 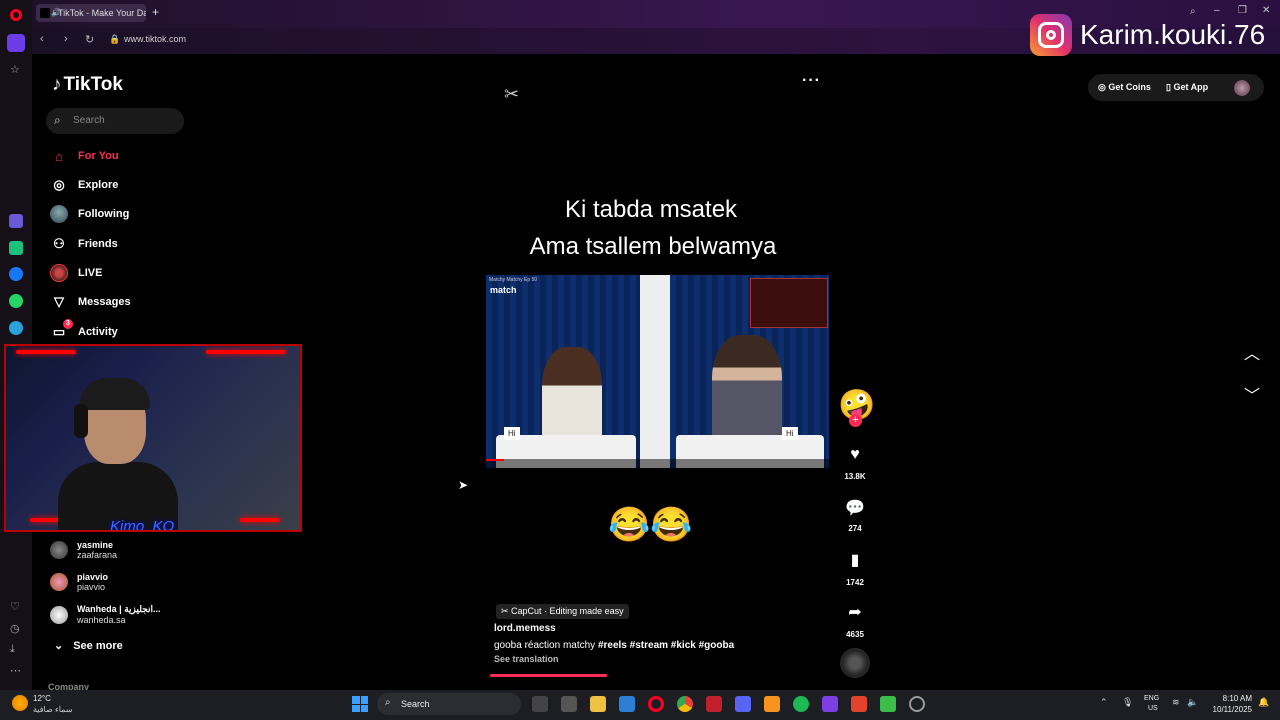 What do you see at coordinates (855, 463) in the screenshot?
I see `like-button: ♥ 13.8K` at bounding box center [855, 463].